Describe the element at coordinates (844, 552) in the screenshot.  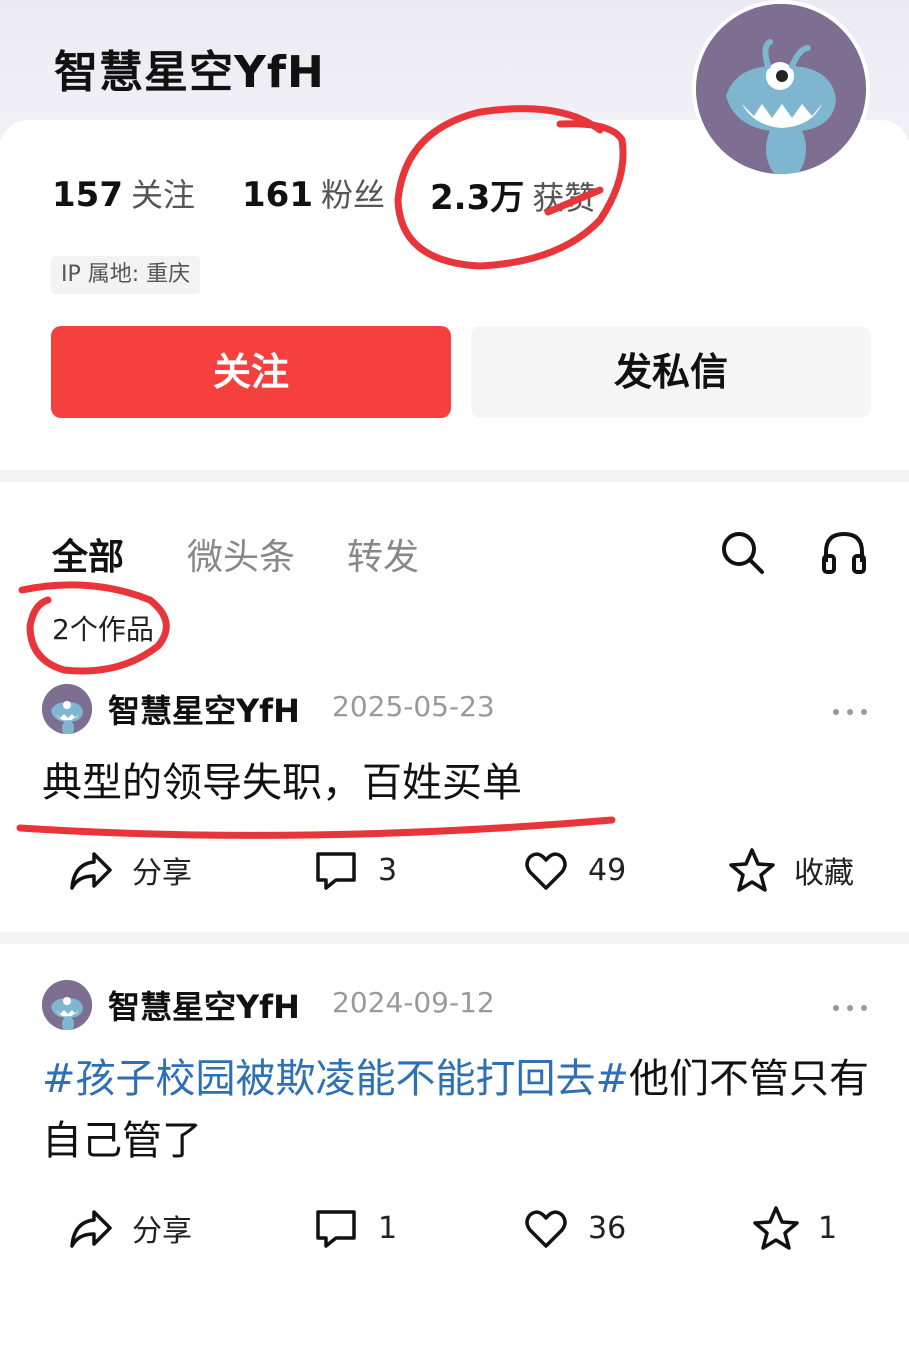
I see `headphones-icon` at that location.